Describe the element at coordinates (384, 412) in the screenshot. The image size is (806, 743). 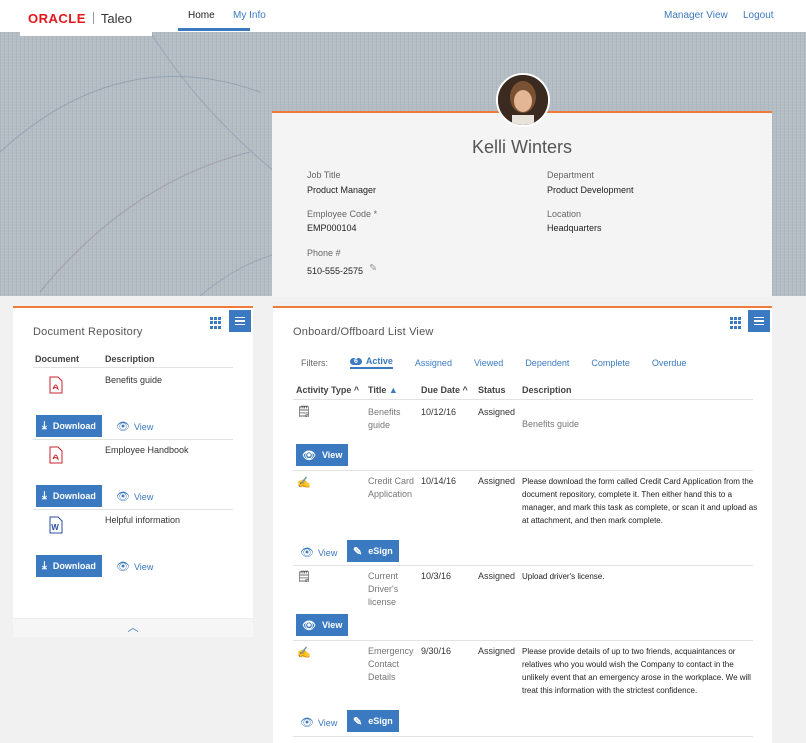
I see `title-line: Benefits` at that location.